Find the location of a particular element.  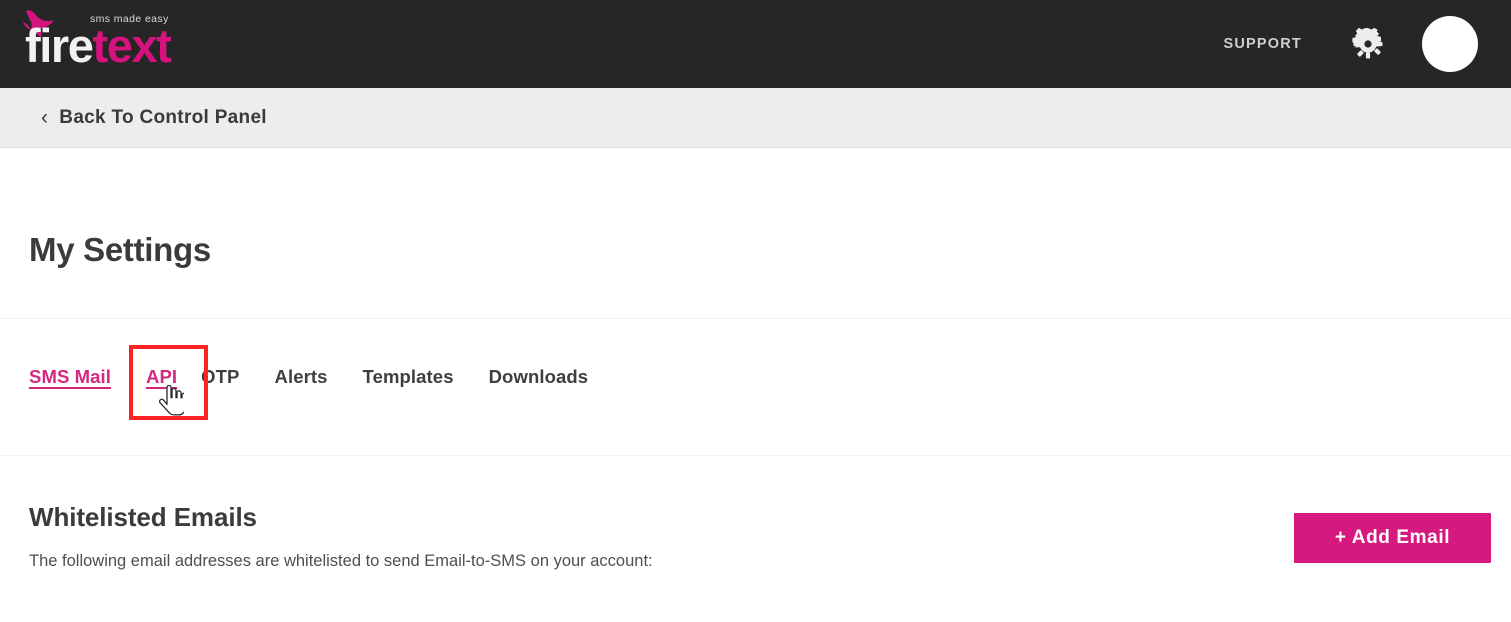

section-title: Whitelisted Emails is located at coordinates (143, 517).